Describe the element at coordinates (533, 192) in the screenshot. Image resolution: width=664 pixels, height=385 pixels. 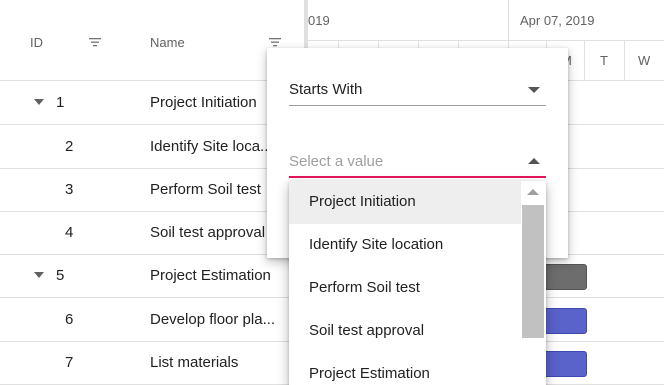
I see `scroll-up-icon` at that location.